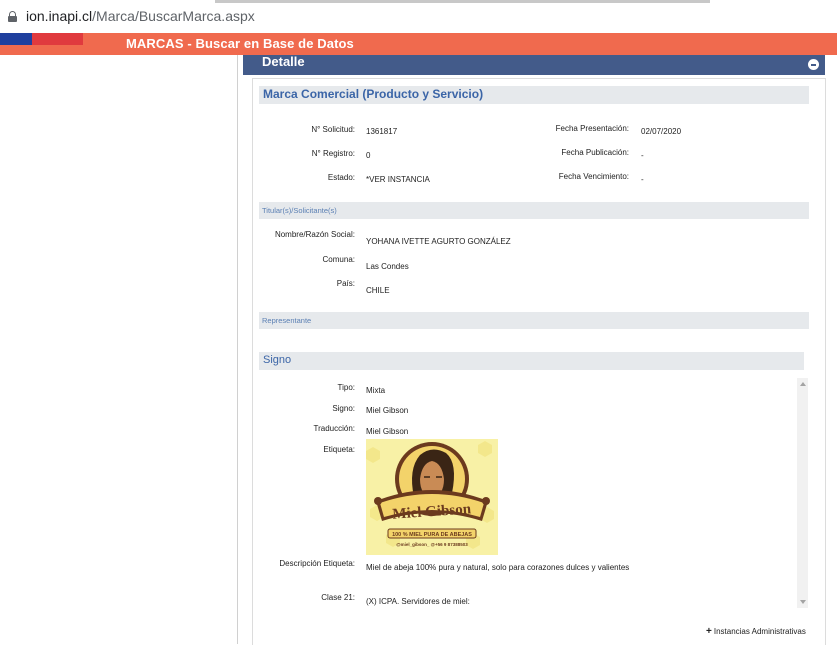  Describe the element at coordinates (173, 16) in the screenshot. I see `url-path: /Marca/BuscarMarca.aspx` at that location.